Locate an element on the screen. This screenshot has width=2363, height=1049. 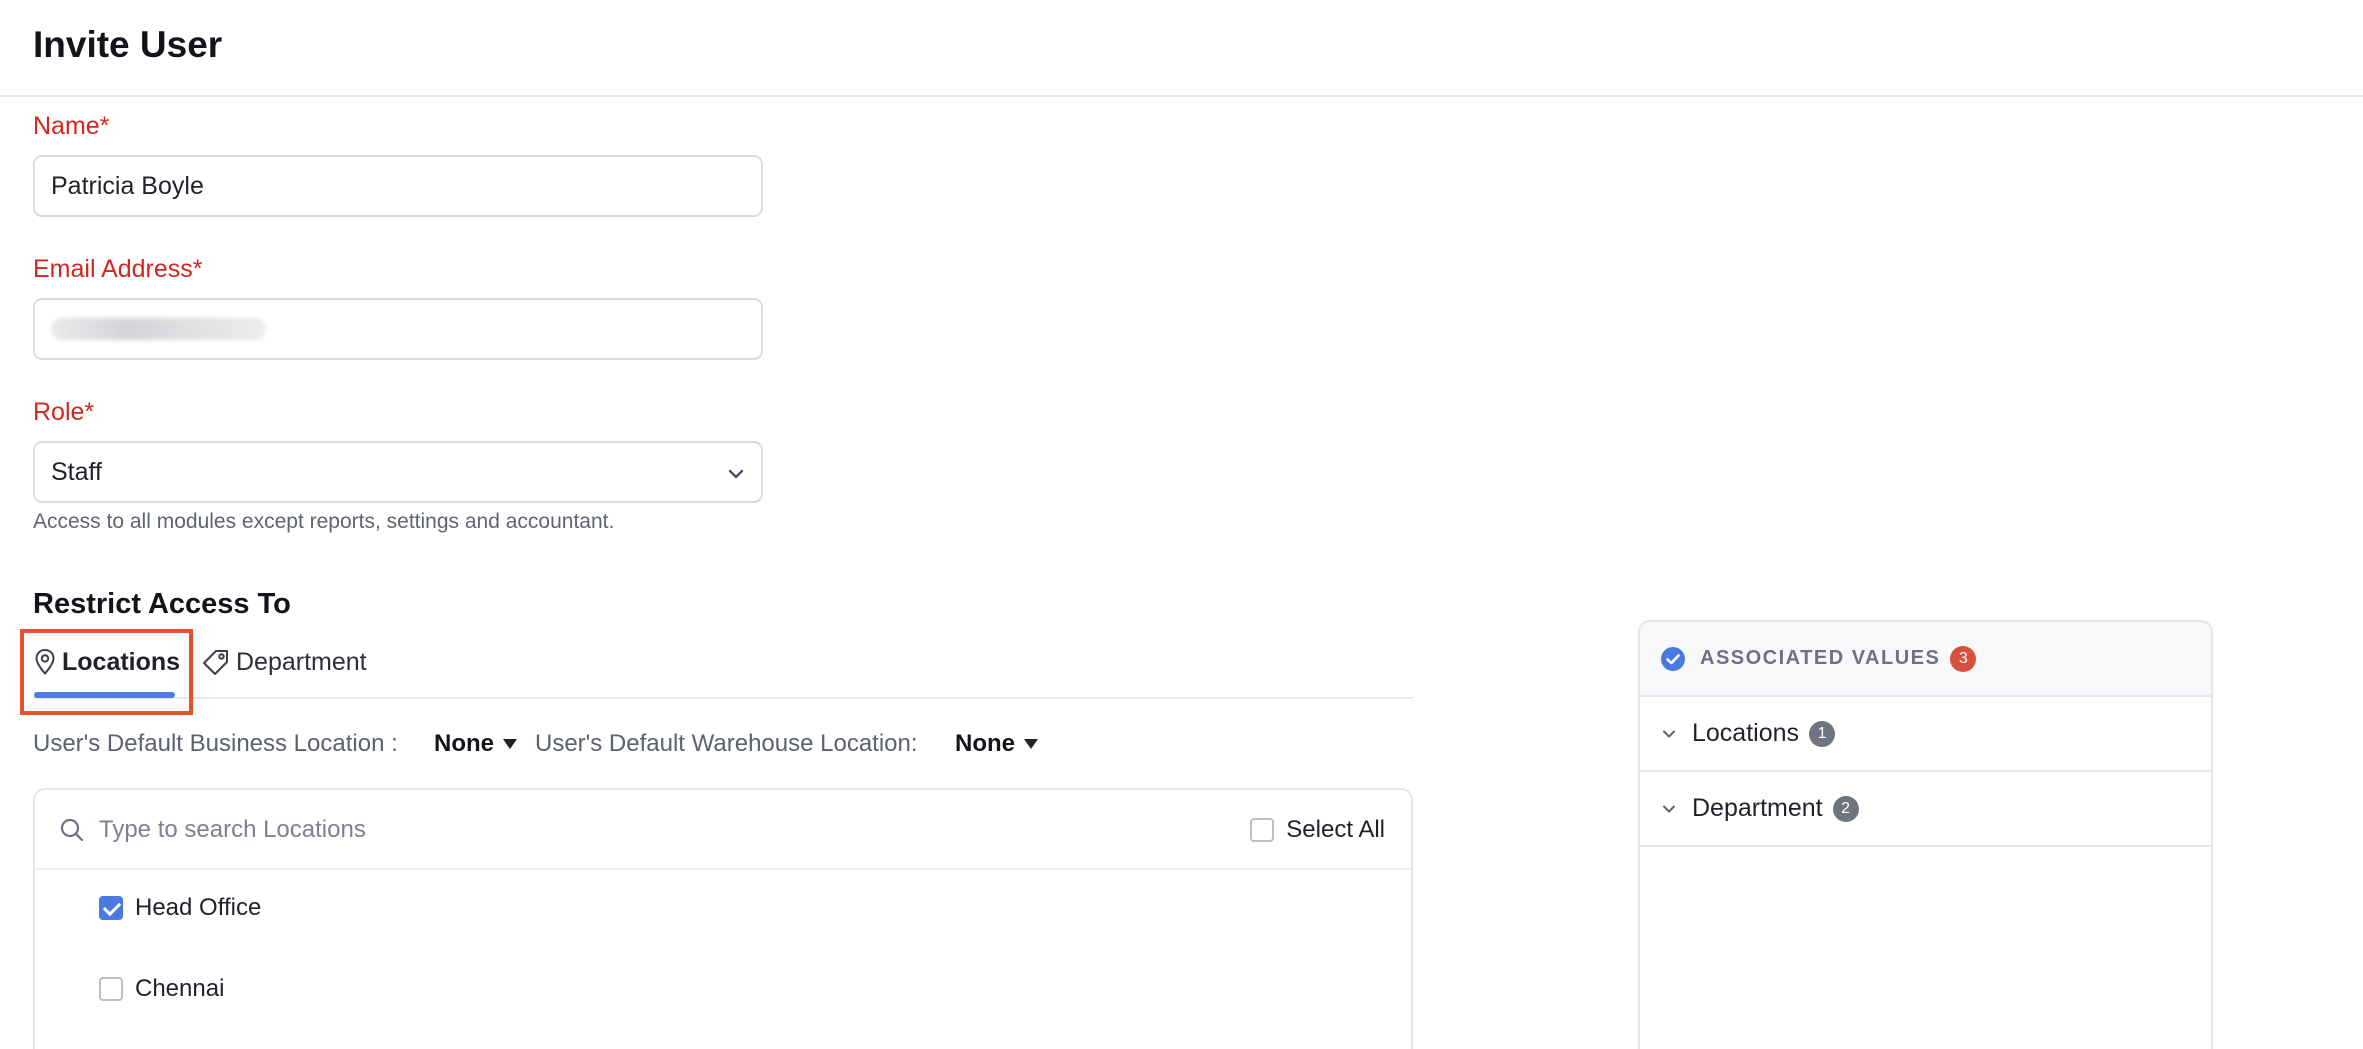
default-warehouse-location-value-wrap: None is located at coordinates (996, 744).